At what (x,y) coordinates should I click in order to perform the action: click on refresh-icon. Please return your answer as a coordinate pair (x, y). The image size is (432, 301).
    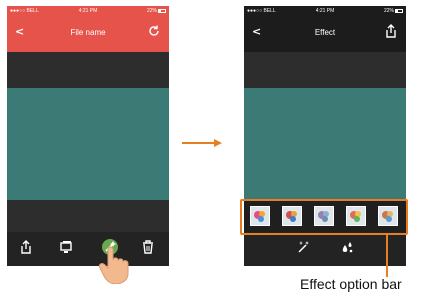
    Looking at the image, I should click on (154, 31).